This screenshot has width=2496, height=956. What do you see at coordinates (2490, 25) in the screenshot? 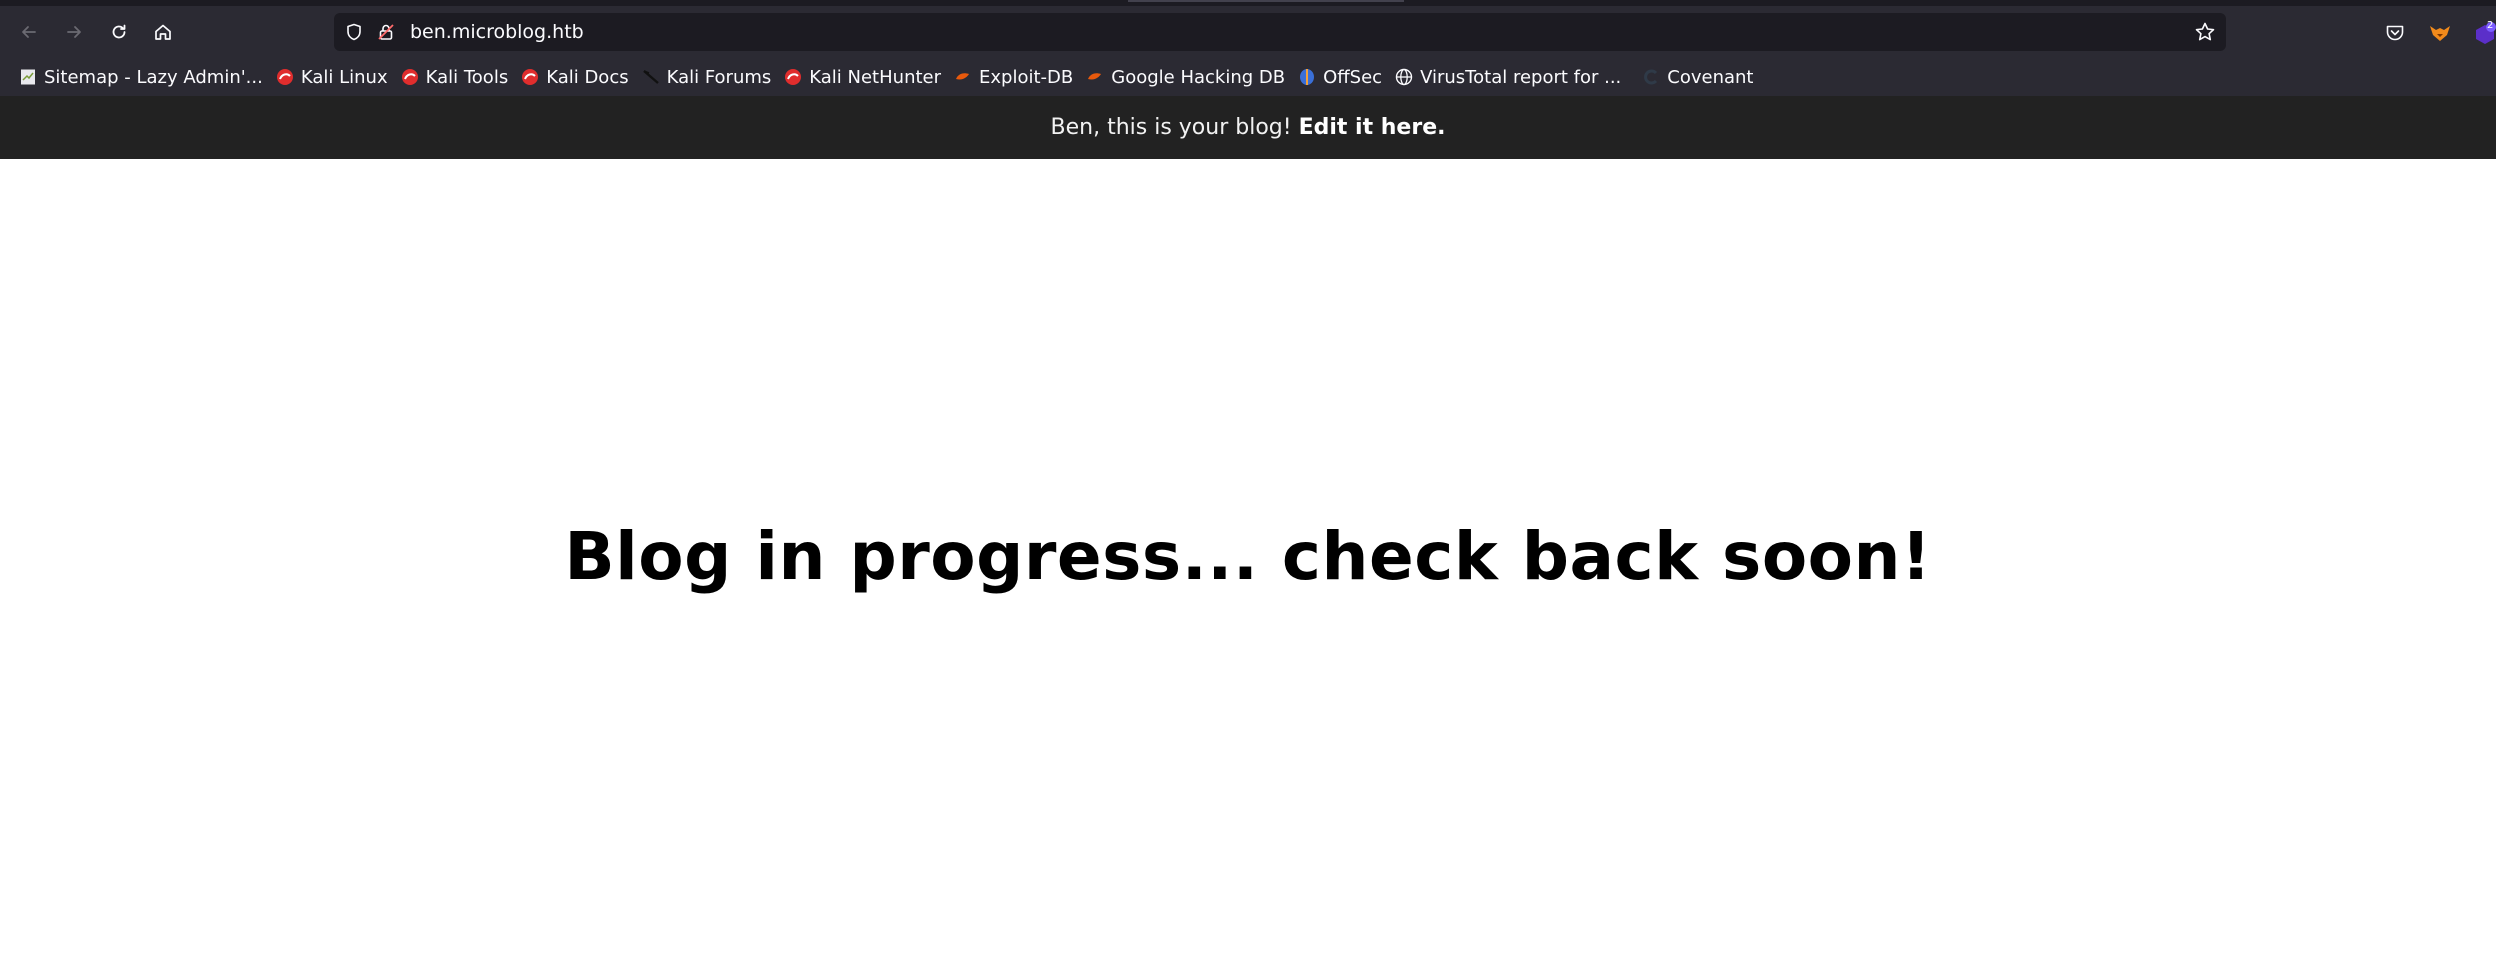
I see `extension-badge: 2` at bounding box center [2490, 25].